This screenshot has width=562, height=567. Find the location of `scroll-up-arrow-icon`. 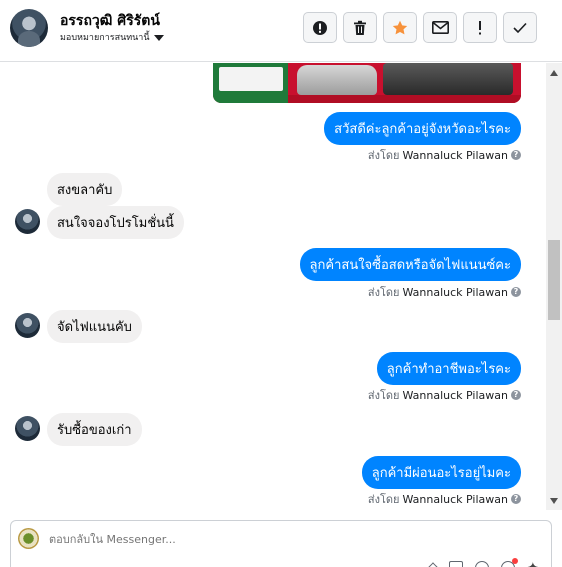

scroll-up-arrow-icon is located at coordinates (554, 73).